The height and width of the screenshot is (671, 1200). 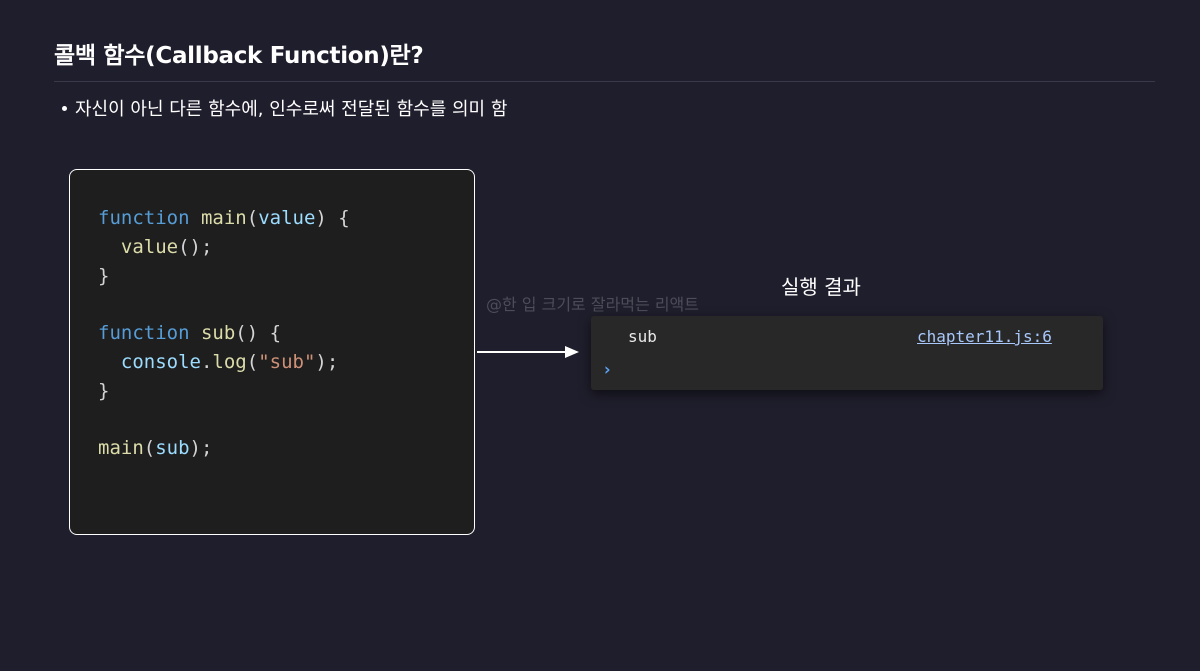 I want to click on bullet-item: 자신이 아닌 다른 함수에, 인수로써 전달된 함수를 의미 함, so click(x=284, y=108).